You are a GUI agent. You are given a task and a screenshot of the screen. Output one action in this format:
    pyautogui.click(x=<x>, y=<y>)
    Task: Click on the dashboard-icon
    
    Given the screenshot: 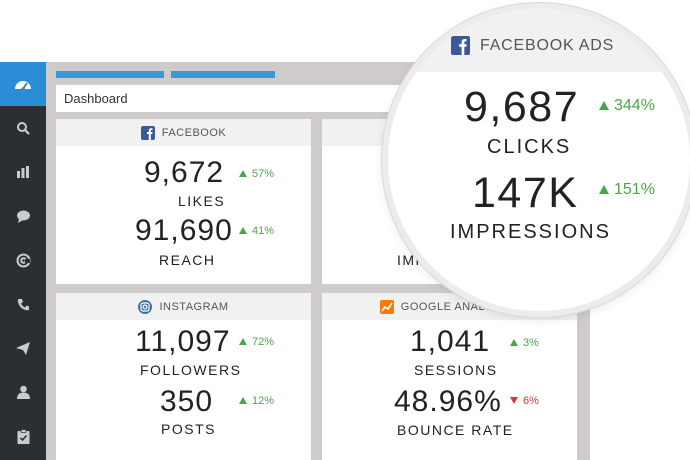 What is the action you would take?
    pyautogui.click(x=23, y=86)
    